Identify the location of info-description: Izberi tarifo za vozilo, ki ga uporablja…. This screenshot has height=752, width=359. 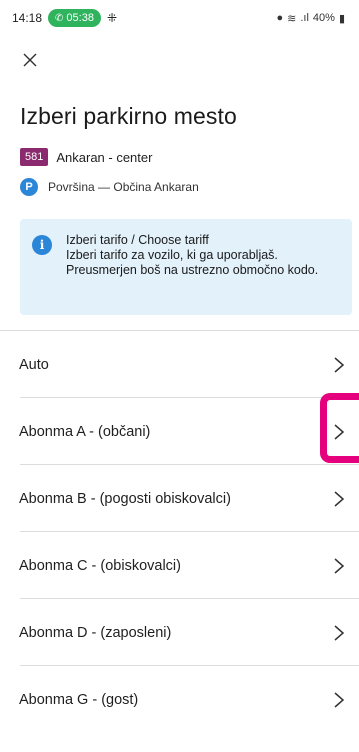
(192, 262).